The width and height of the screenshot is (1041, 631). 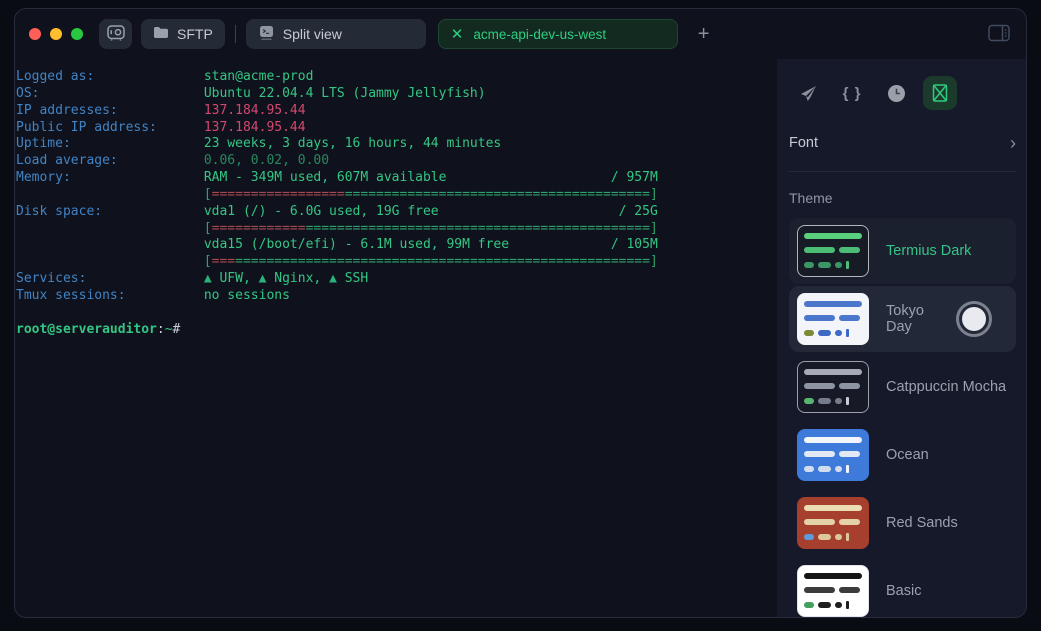 I want to click on theme-item-ocean: Ocean, so click(x=902, y=455).